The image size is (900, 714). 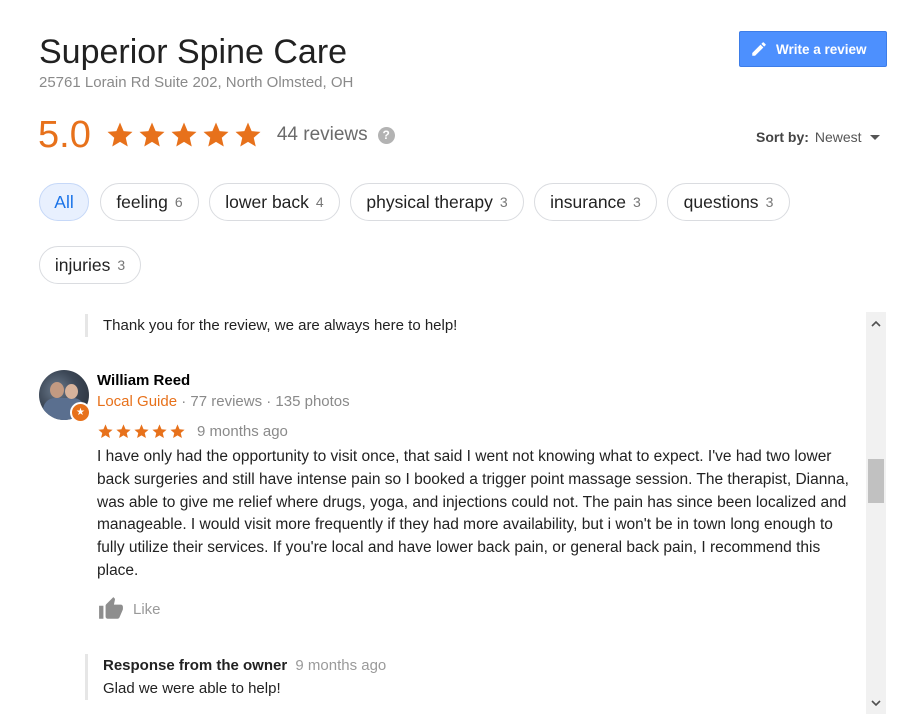 I want to click on rating-stars, so click(x=184, y=135).